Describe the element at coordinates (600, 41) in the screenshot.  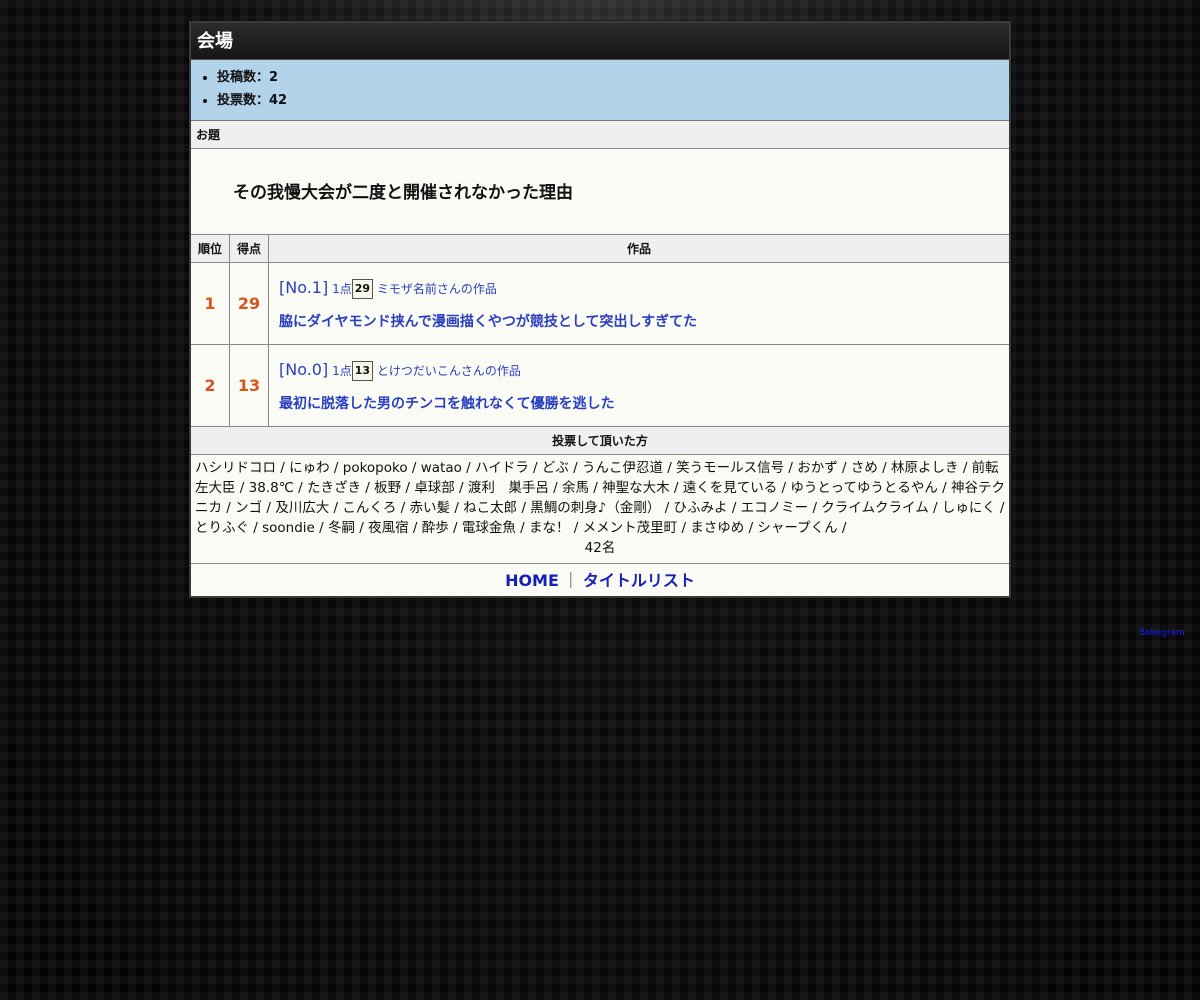
I see `panel-title: 会場` at that location.